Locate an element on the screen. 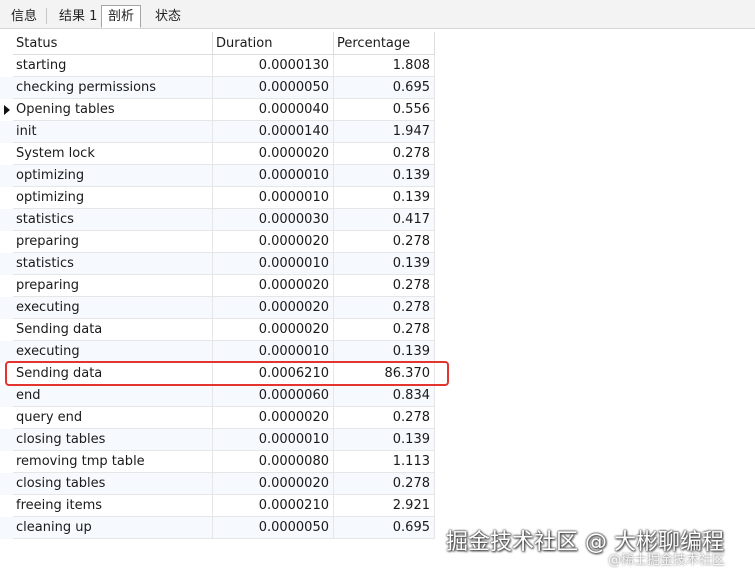 Image resolution: width=755 pixels, height=571 pixels. table-row: executing 0.0000020 0.278 is located at coordinates (217, 308).